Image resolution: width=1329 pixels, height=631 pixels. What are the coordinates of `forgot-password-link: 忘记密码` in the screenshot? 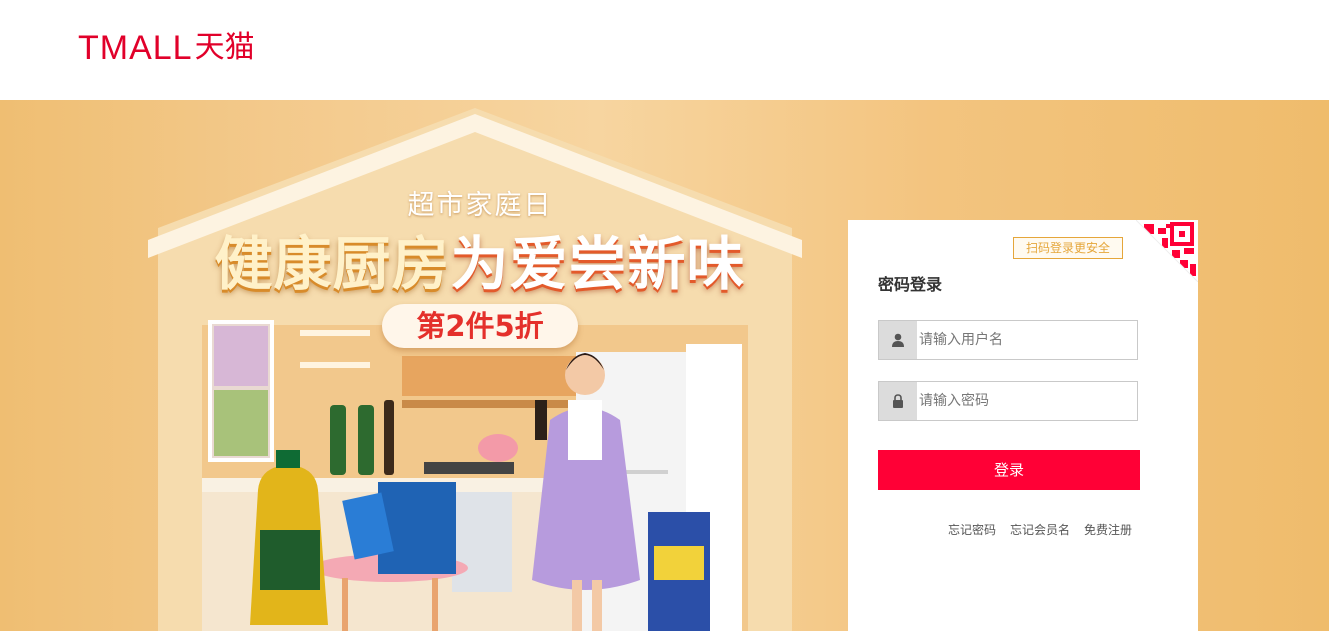 It's located at (972, 530).